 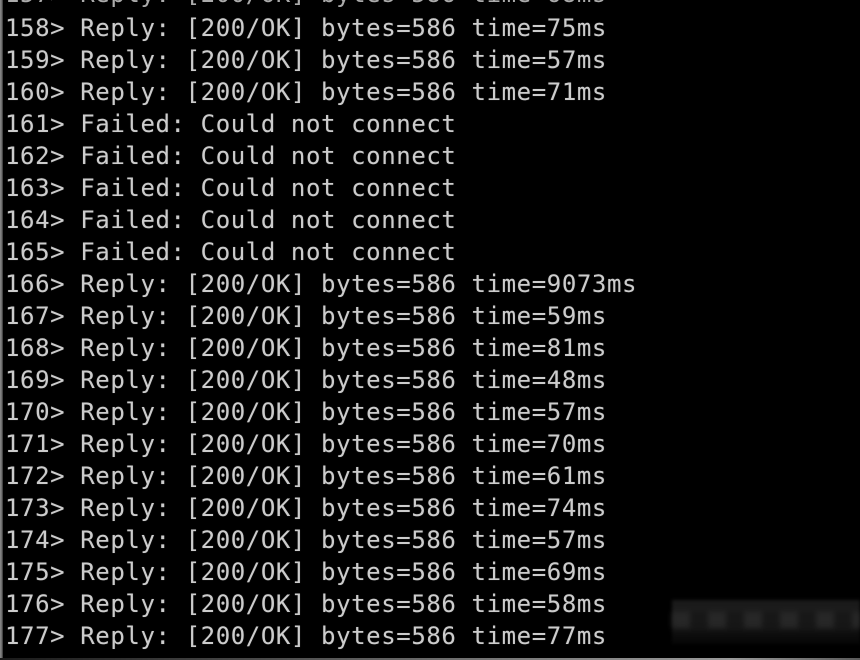 I want to click on log-line: 165> Failed: Could not connect, so click(x=231, y=252).